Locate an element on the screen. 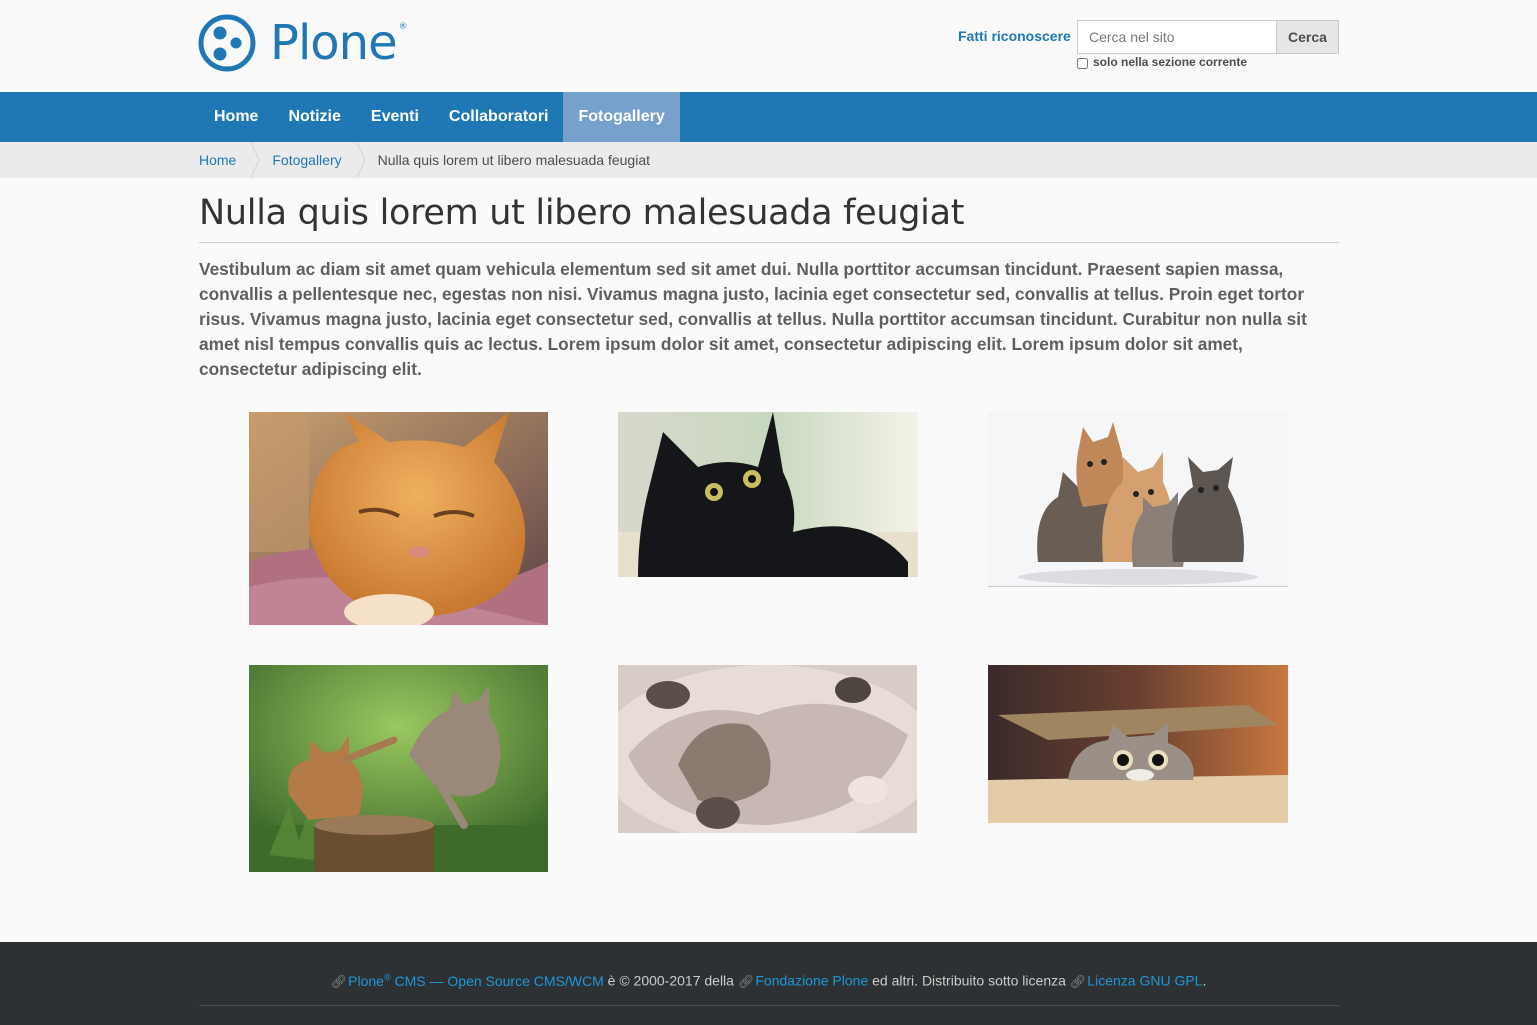 This screenshot has width=1537, height=1025. breadcrumb-fotogallery: Fotogallery is located at coordinates (306, 160).